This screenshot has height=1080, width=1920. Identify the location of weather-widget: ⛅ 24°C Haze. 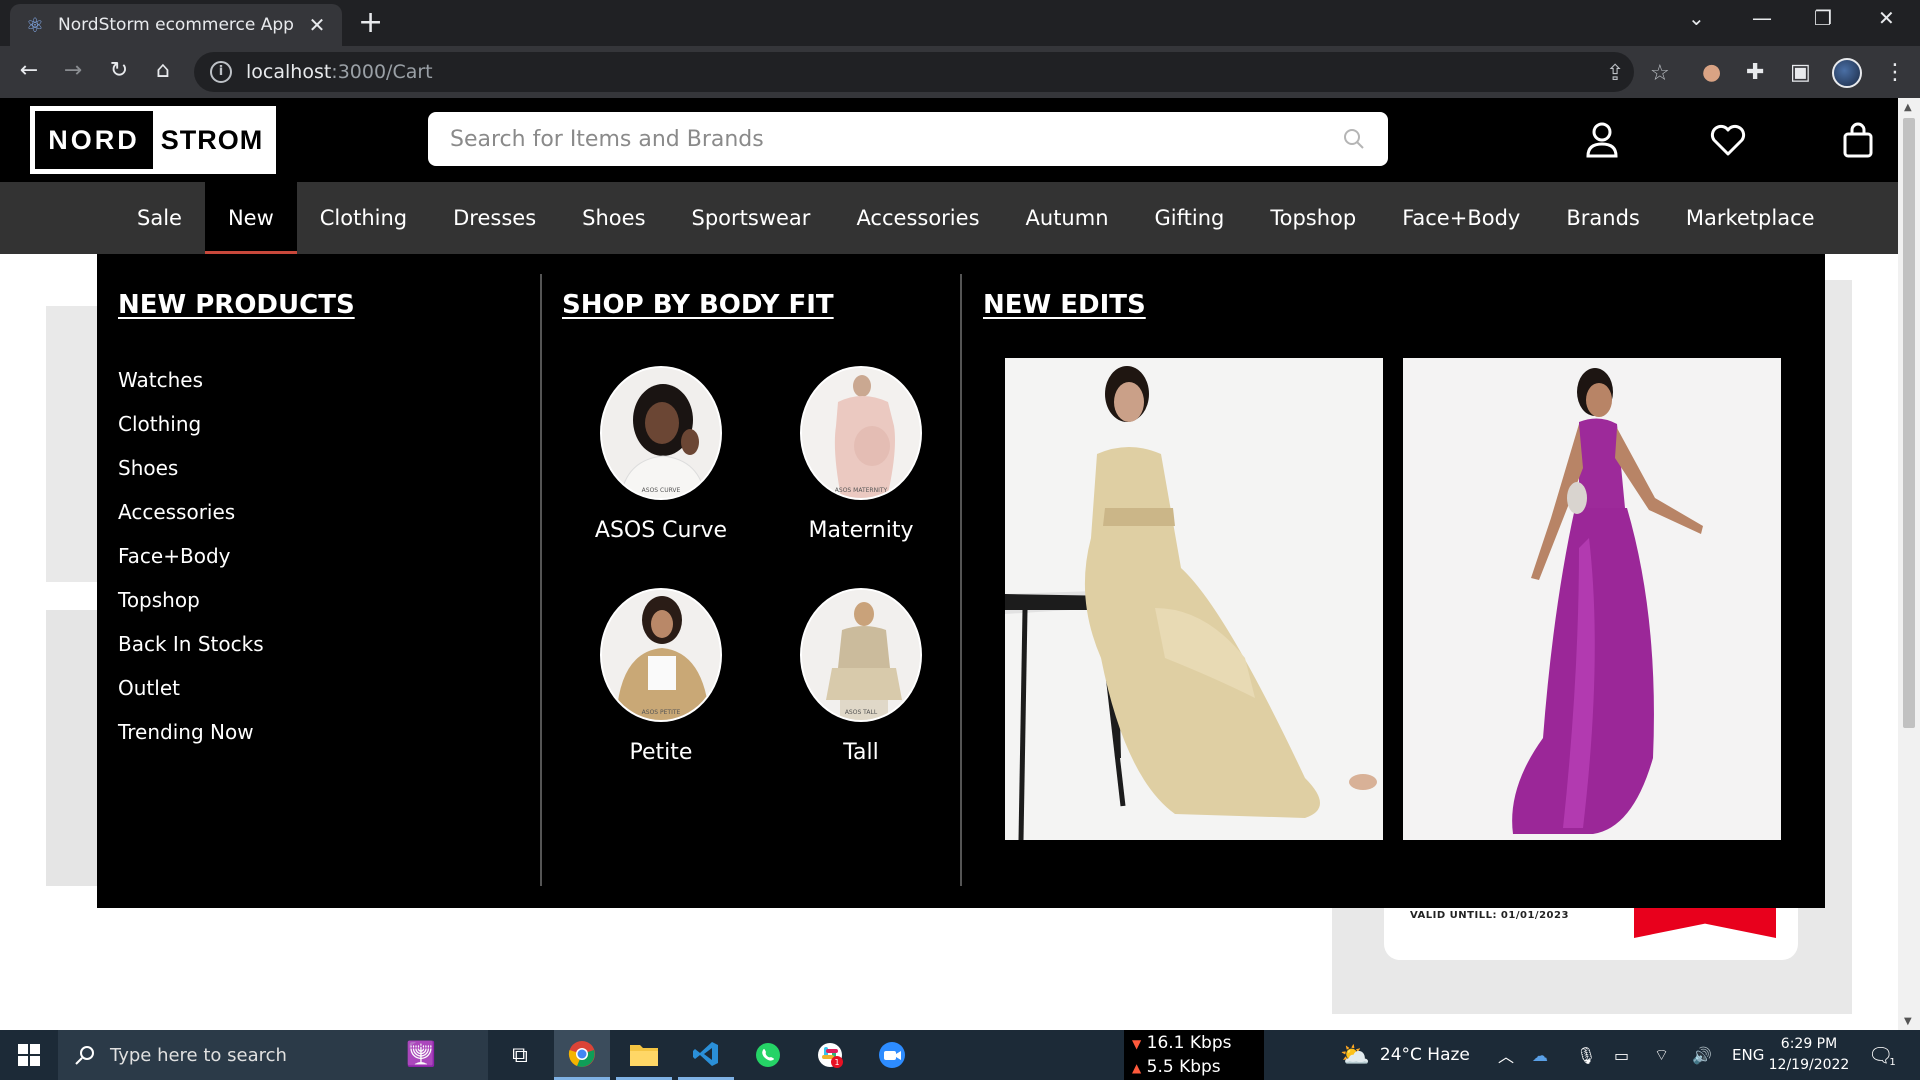
(1405, 1055).